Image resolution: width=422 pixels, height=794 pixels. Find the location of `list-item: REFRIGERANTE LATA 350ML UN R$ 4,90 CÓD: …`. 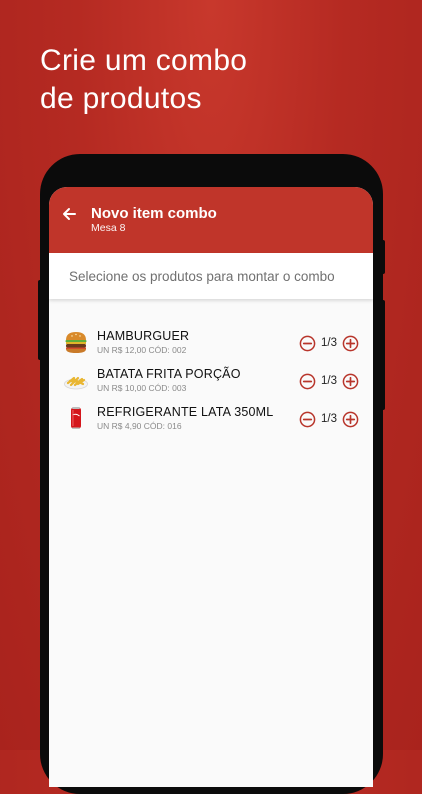

list-item: REFRIGERANTE LATA 350ML UN R$ 4,90 CÓD: … is located at coordinates (211, 422).